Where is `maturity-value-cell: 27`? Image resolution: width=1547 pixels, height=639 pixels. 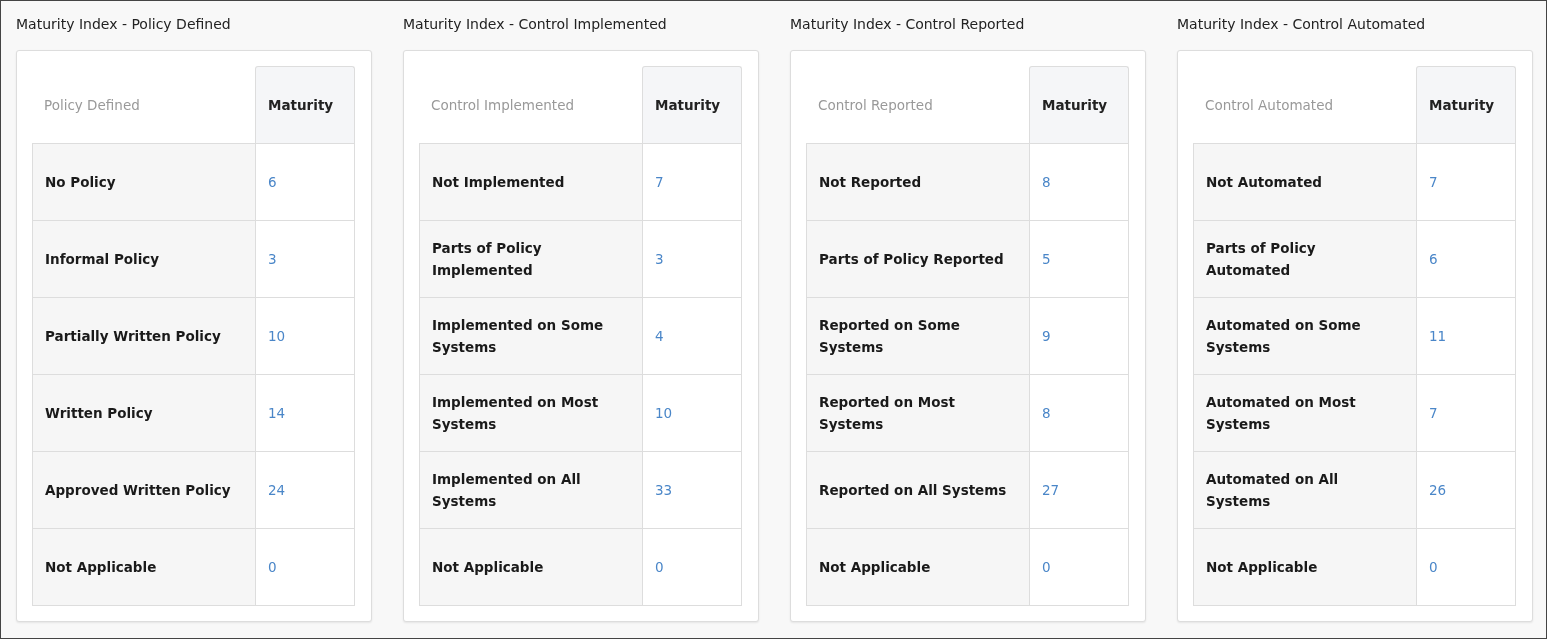 maturity-value-cell: 27 is located at coordinates (1079, 489).